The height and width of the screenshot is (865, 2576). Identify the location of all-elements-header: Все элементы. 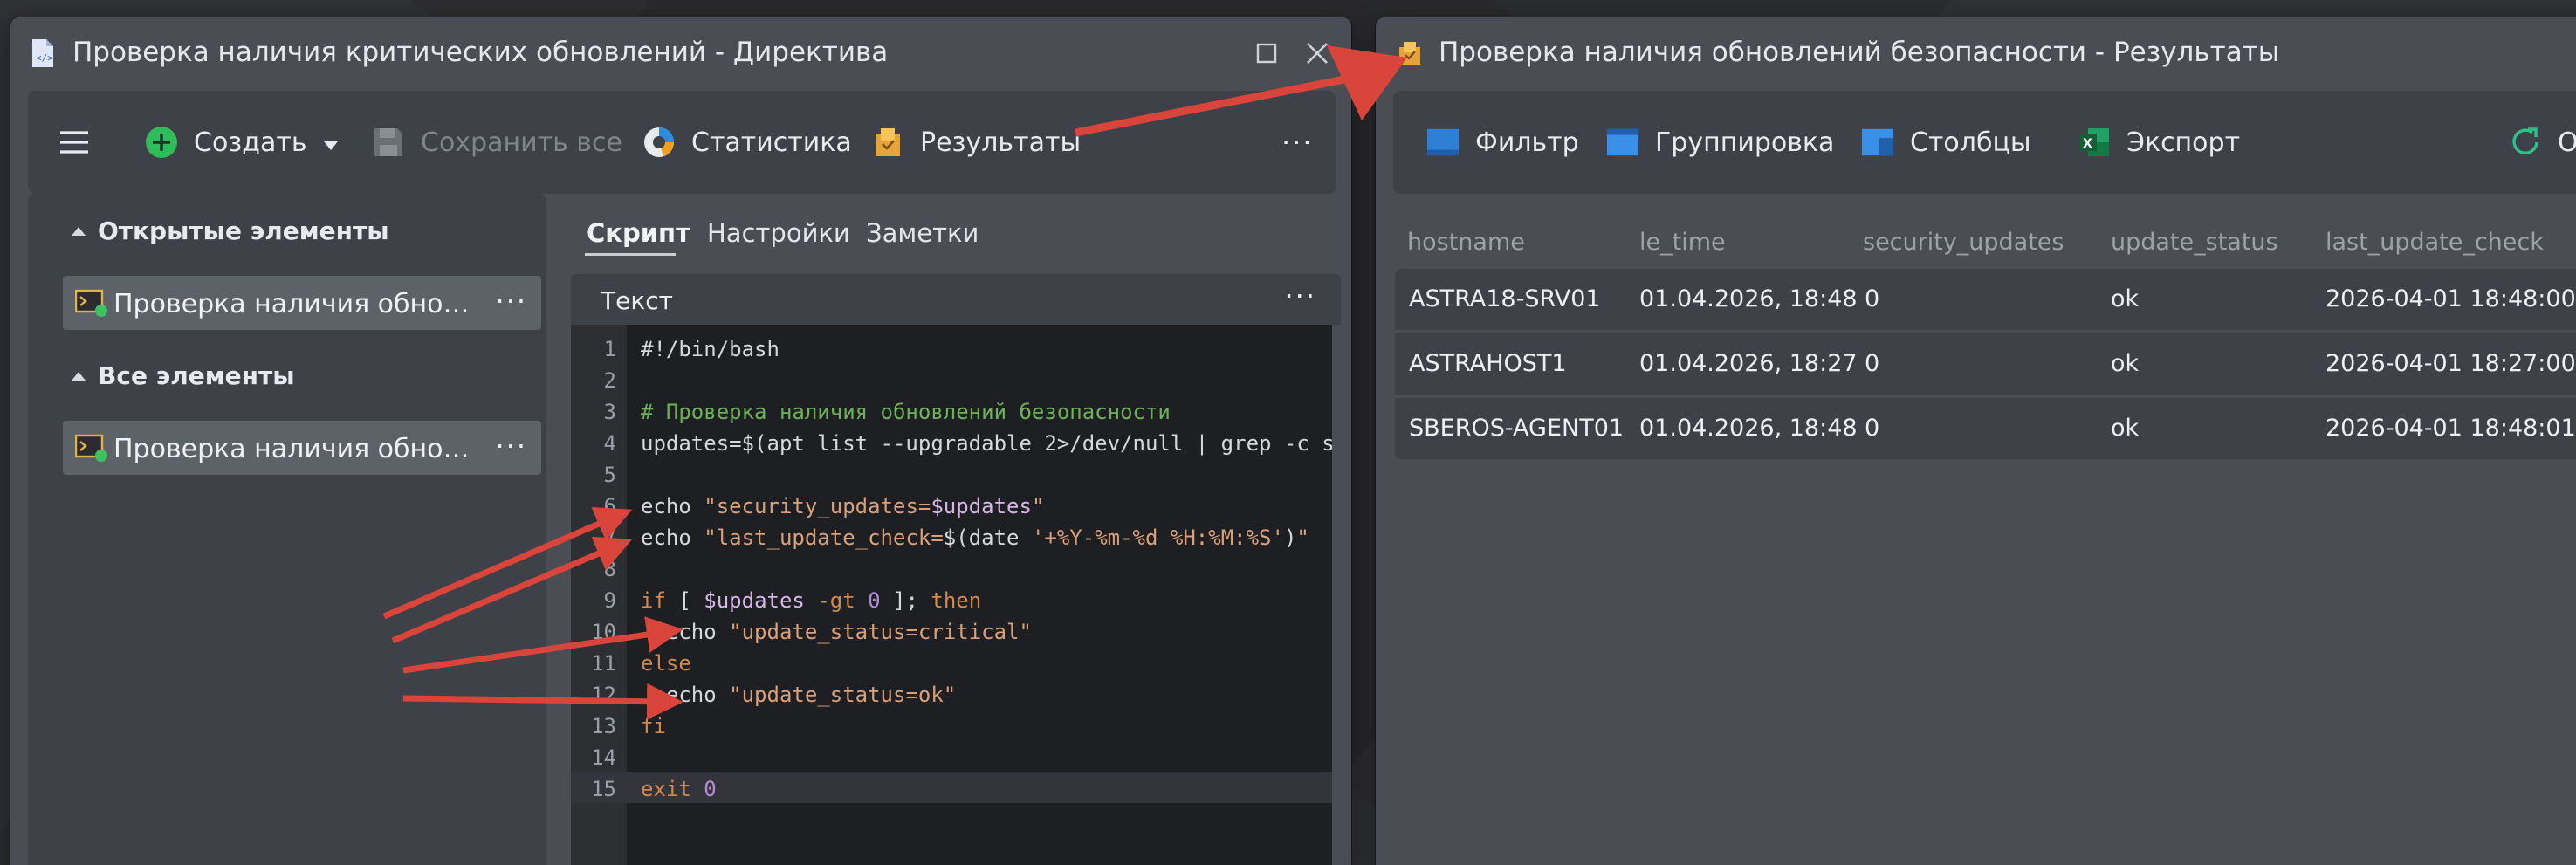
(183, 375).